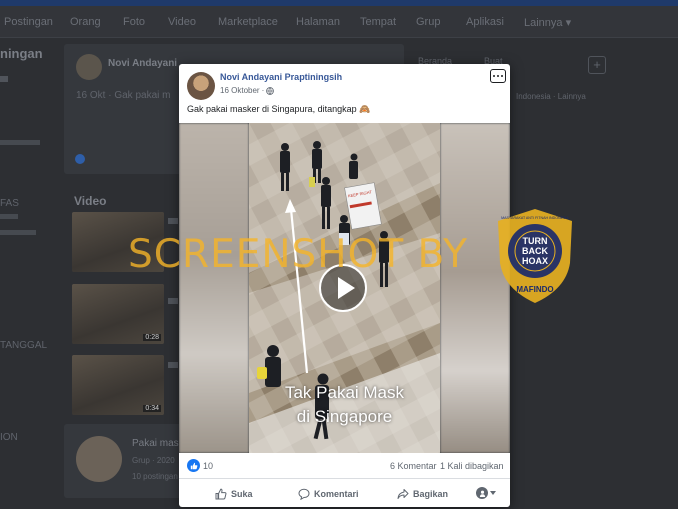 This screenshot has width=678, height=509. Describe the element at coordinates (221, 493) in the screenshot. I see `thumb-up-icon` at that location.